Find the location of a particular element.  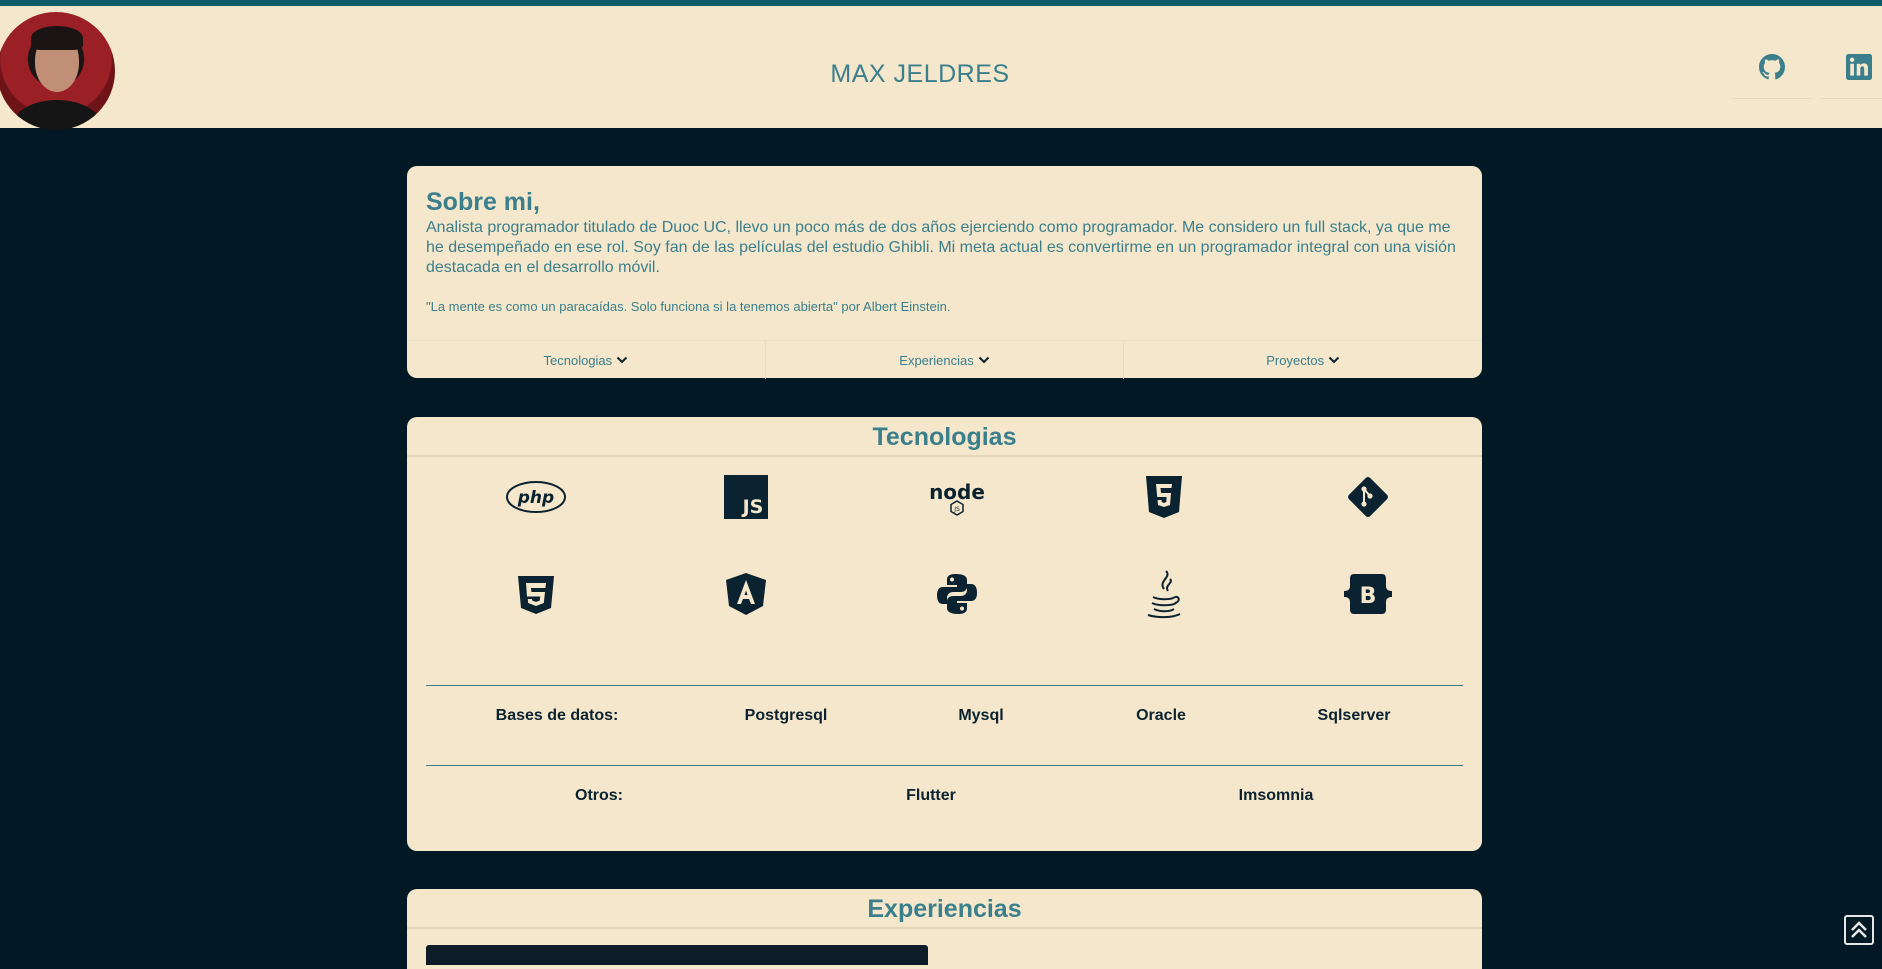

nodejs-icon: node JS is located at coordinates (957, 497).